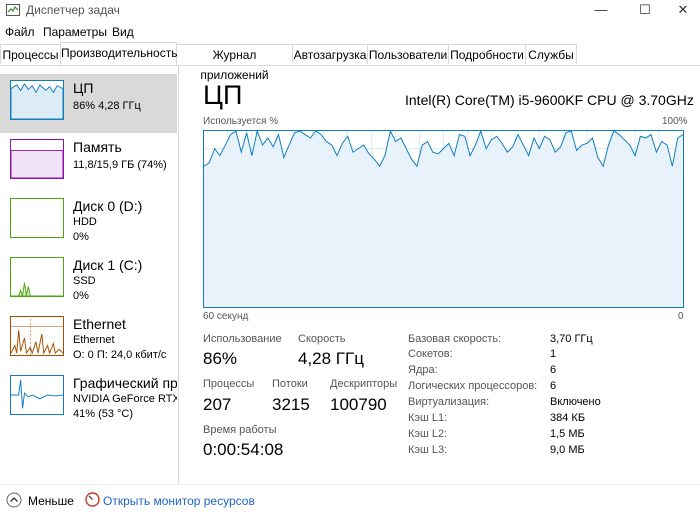 Image resolution: width=700 pixels, height=520 pixels. Describe the element at coordinates (428, 450) in the screenshot. I see `detail-label: Кэш L3:` at that location.